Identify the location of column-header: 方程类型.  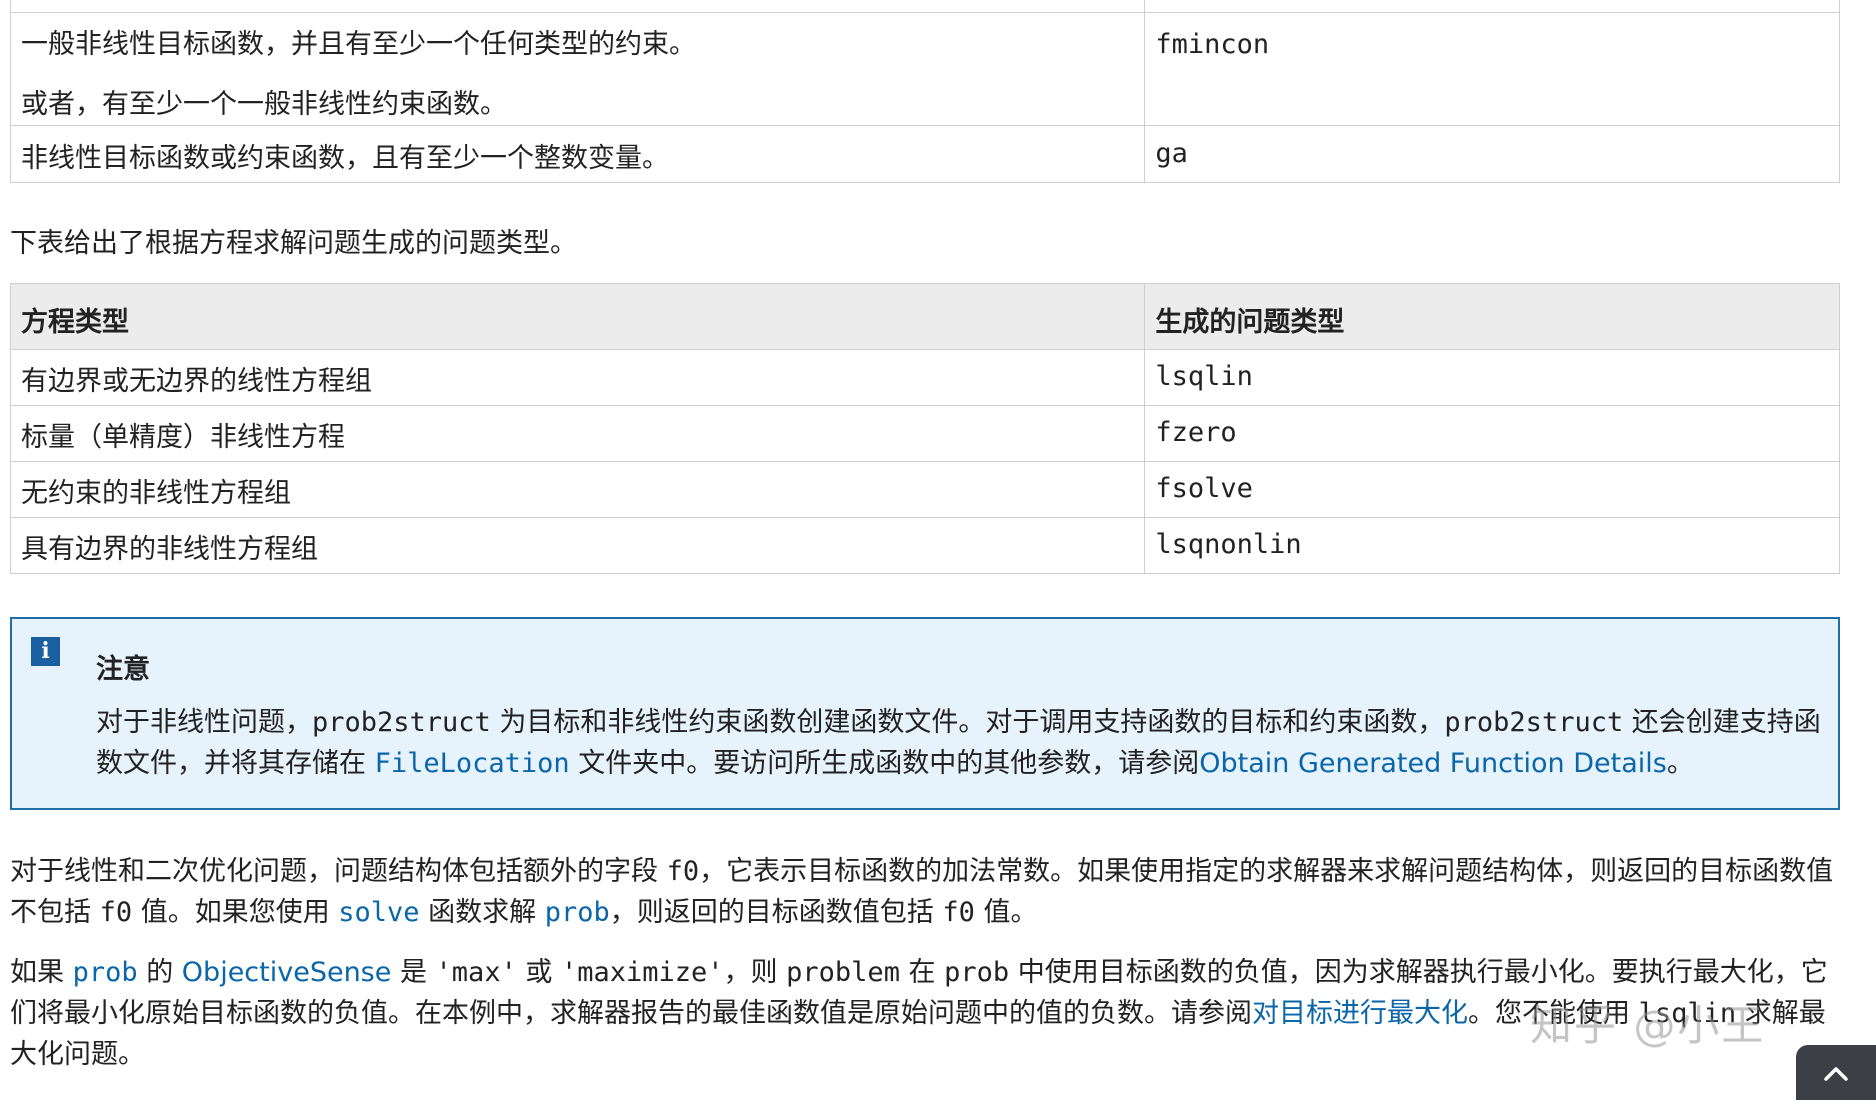
(577, 316).